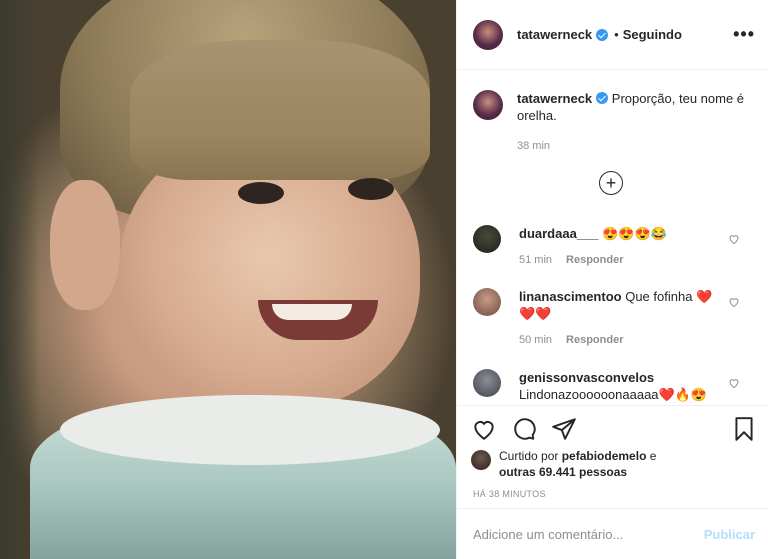 This screenshot has width=768, height=559. What do you see at coordinates (535, 340) in the screenshot?
I see `comment-time: 50 min` at bounding box center [535, 340].